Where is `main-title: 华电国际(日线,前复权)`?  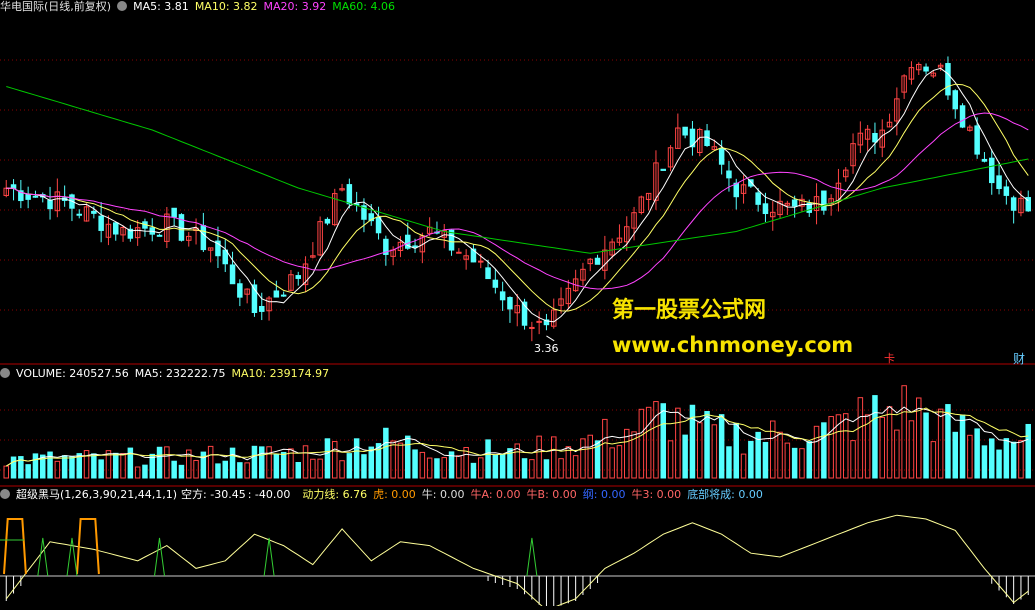 main-title: 华电国际(日线,前复权) is located at coordinates (56, 6).